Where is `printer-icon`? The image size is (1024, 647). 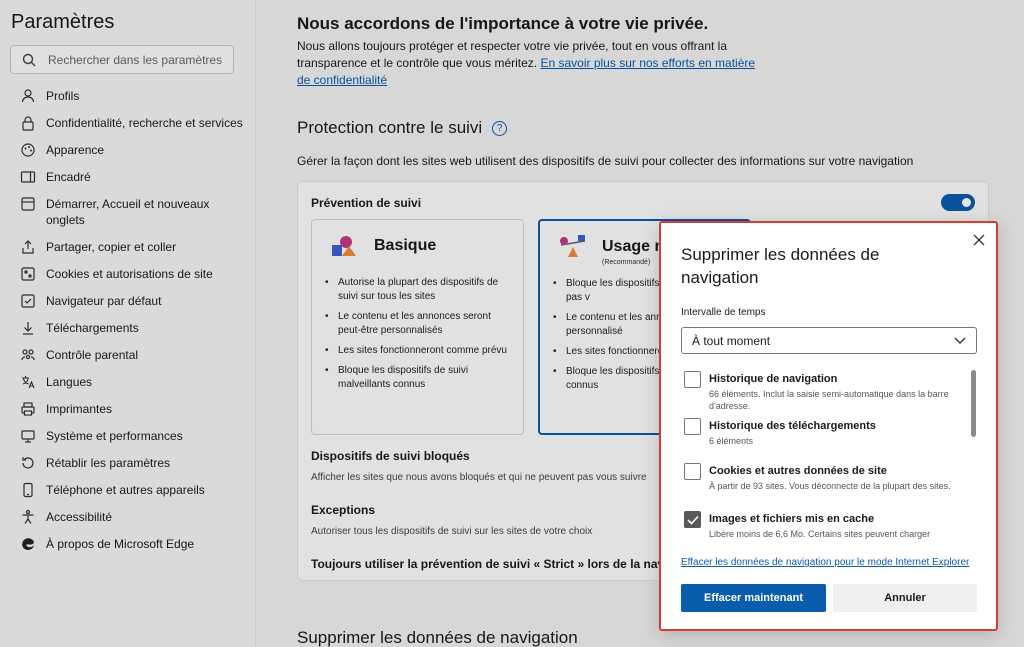
printer-icon is located at coordinates (28, 409).